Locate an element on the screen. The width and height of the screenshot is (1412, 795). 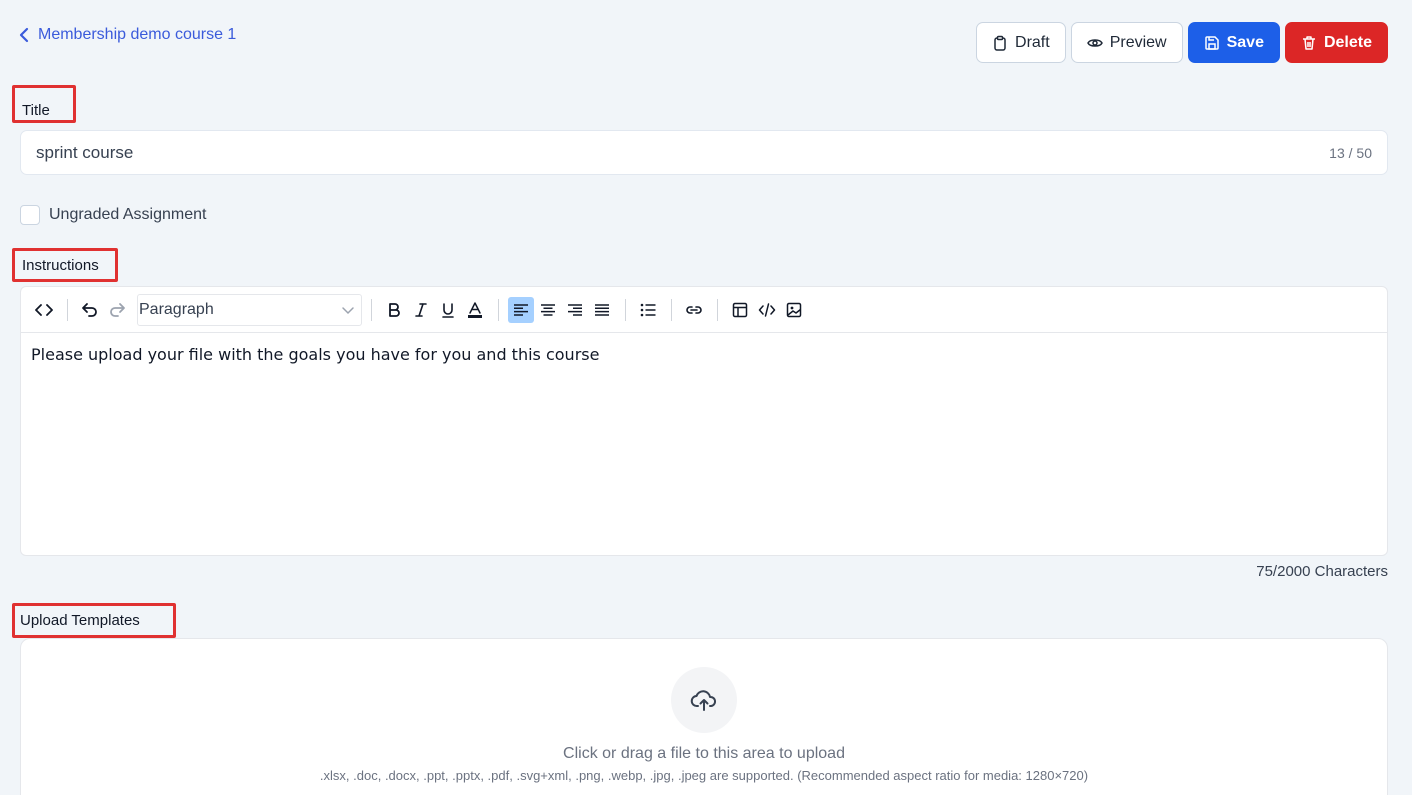
align-justify-icon is located at coordinates (602, 309).